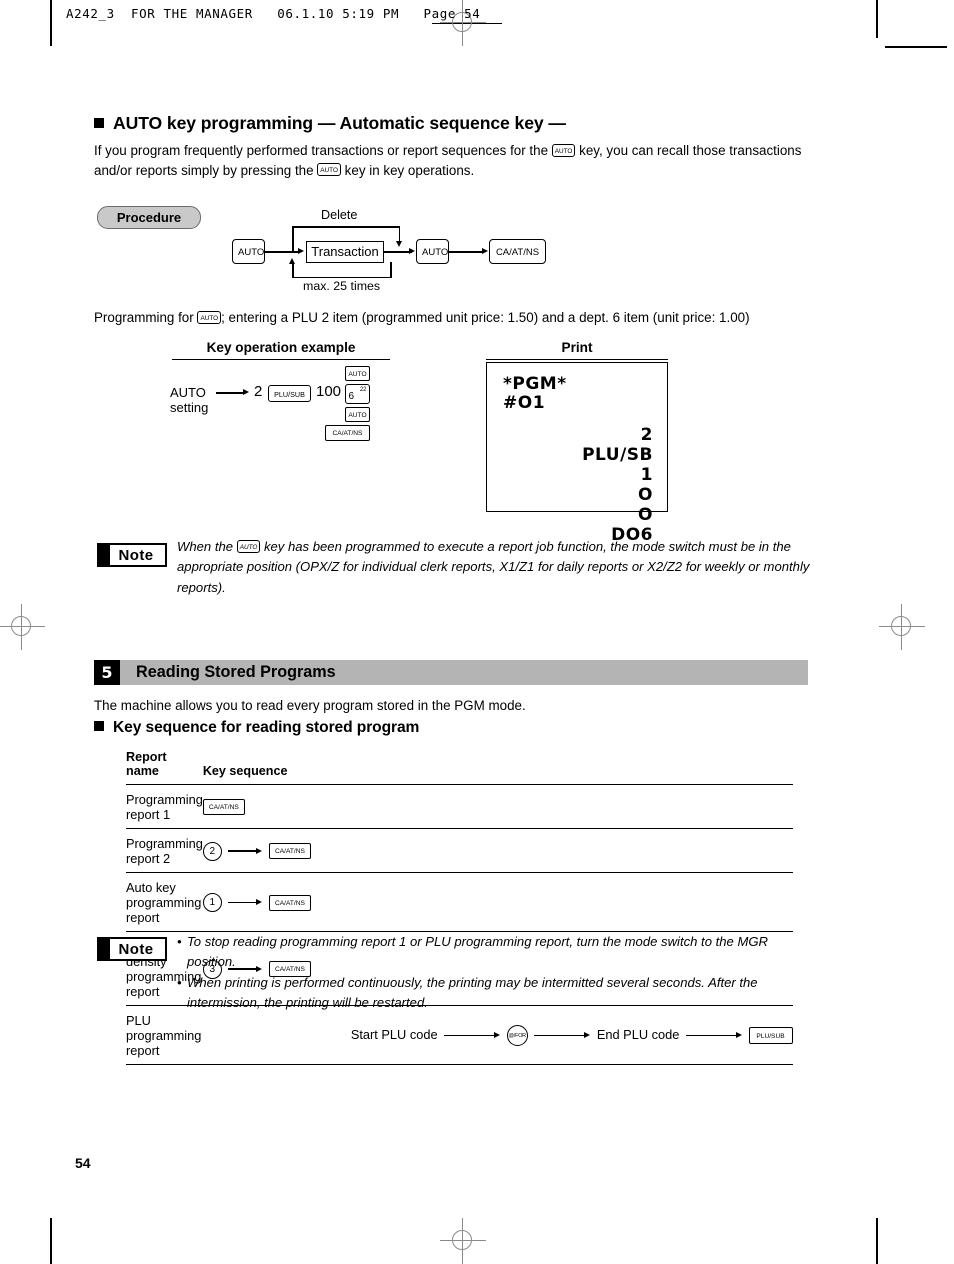 The height and width of the screenshot is (1264, 954). Describe the element at coordinates (877, 1241) in the screenshot. I see `crop-line-bottom-right` at that location.